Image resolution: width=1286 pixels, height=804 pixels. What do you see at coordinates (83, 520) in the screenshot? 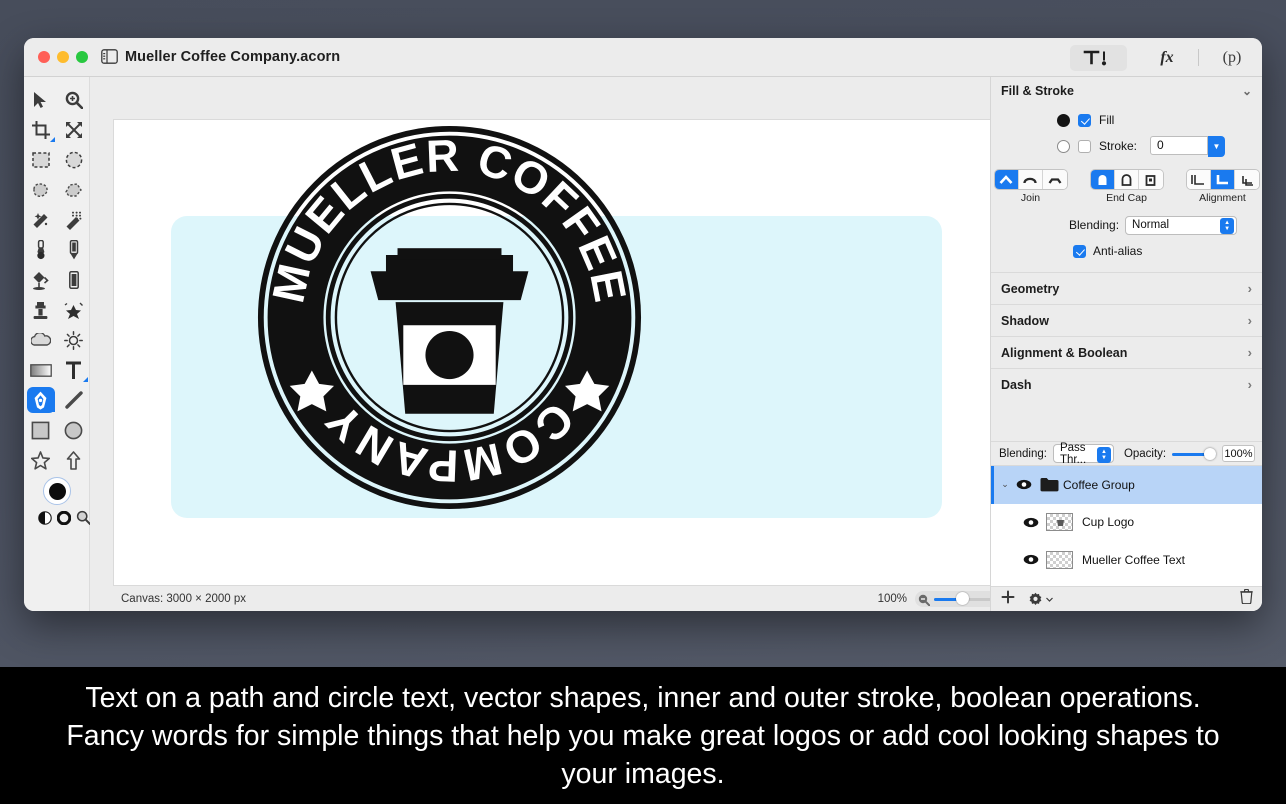
I see `palette-magnifier-icon` at bounding box center [83, 520].